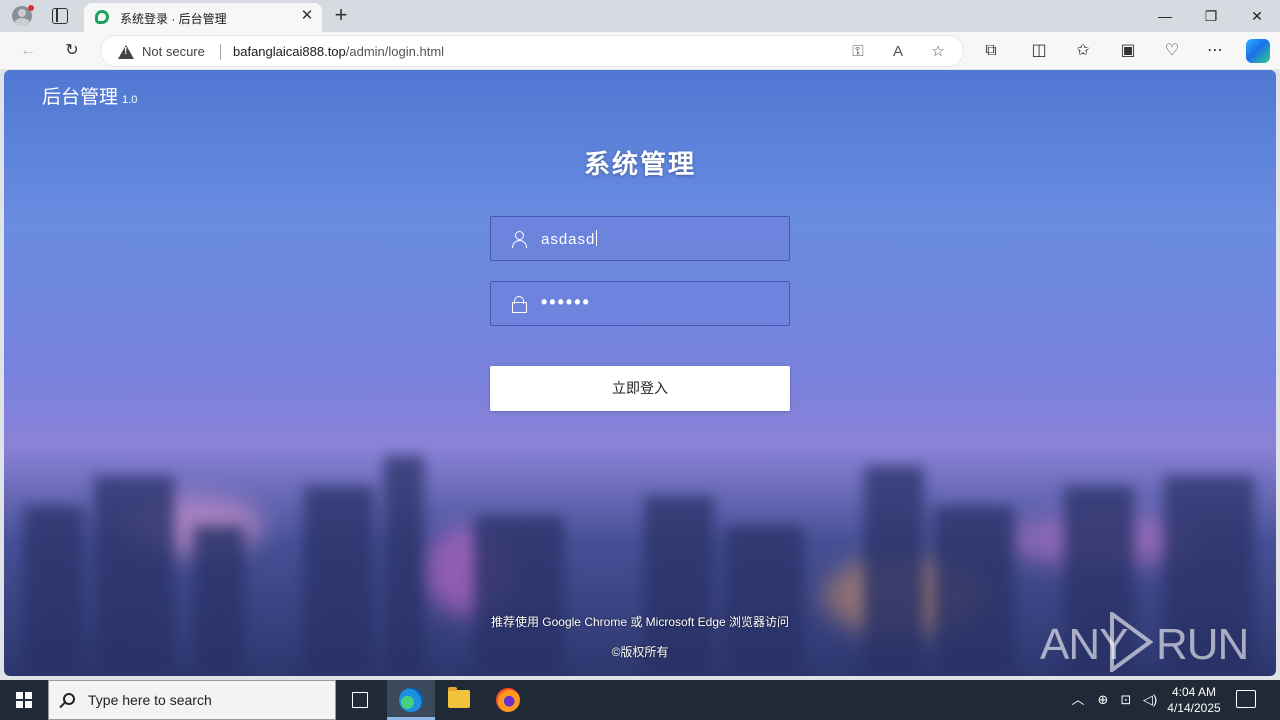 This screenshot has width=1280, height=720. Describe the element at coordinates (130, 100) in the screenshot. I see `brand-version: 1.0` at that location.